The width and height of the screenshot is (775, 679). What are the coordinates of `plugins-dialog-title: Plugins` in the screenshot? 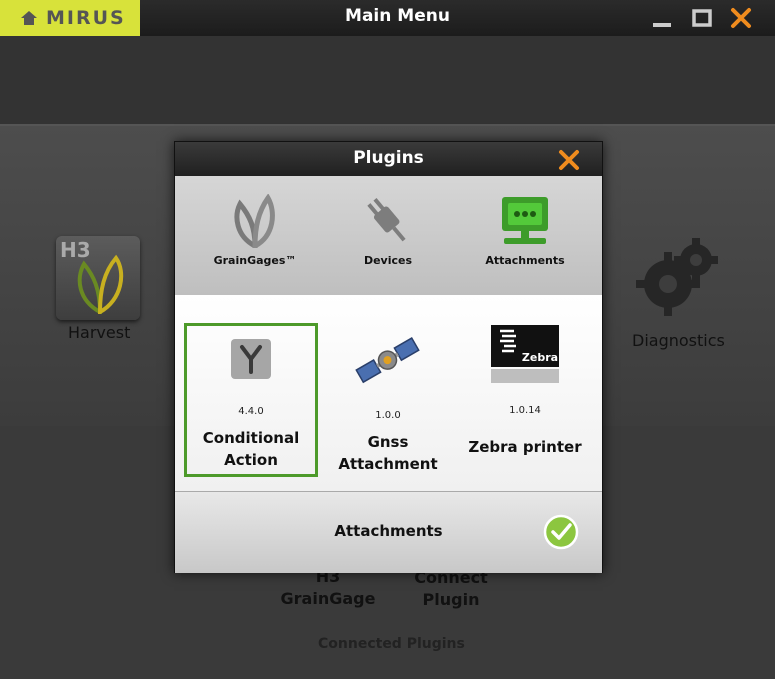 It's located at (388, 158).